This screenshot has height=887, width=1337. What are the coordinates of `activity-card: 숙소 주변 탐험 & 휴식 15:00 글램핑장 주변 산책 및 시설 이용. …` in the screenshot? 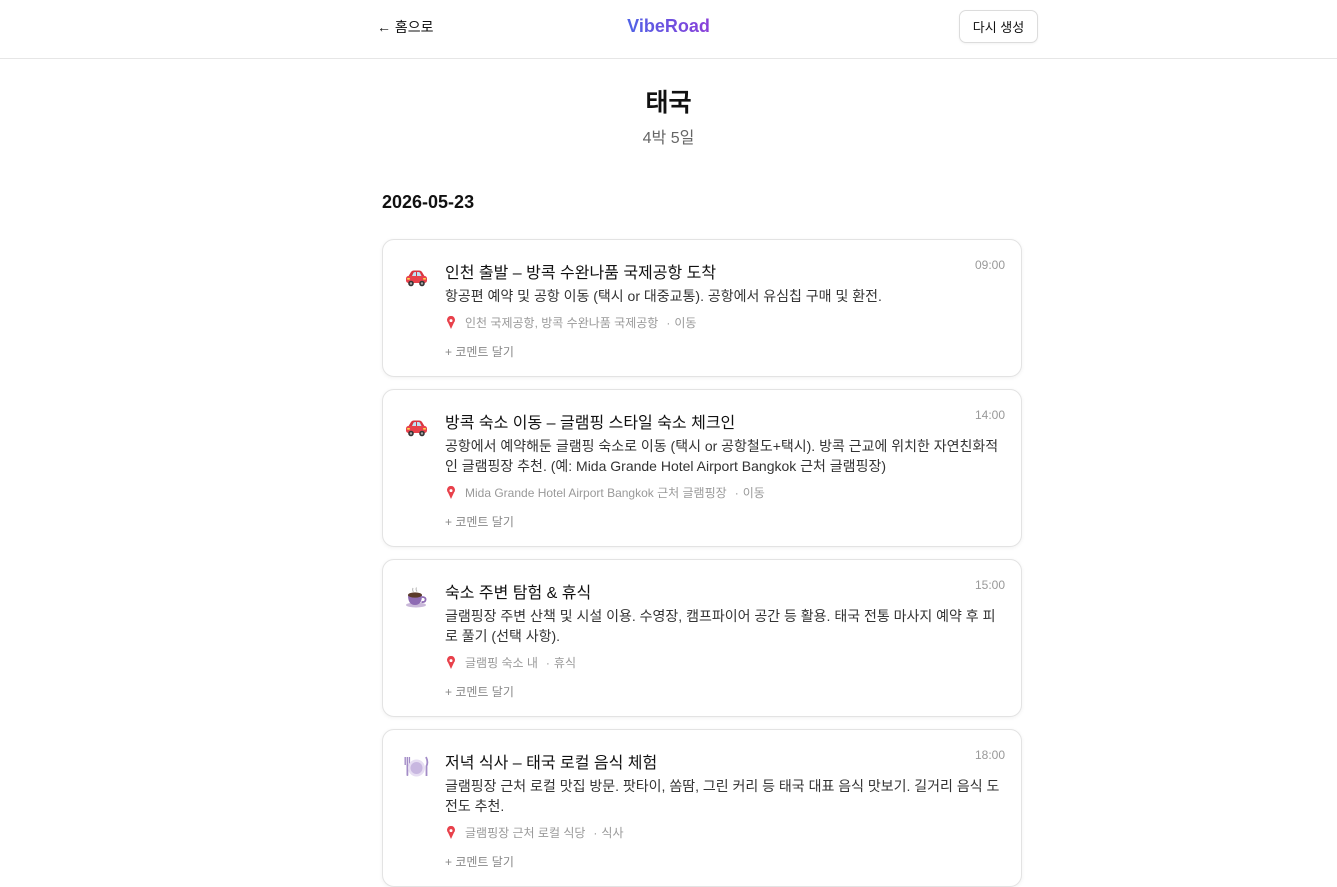 It's located at (702, 638).